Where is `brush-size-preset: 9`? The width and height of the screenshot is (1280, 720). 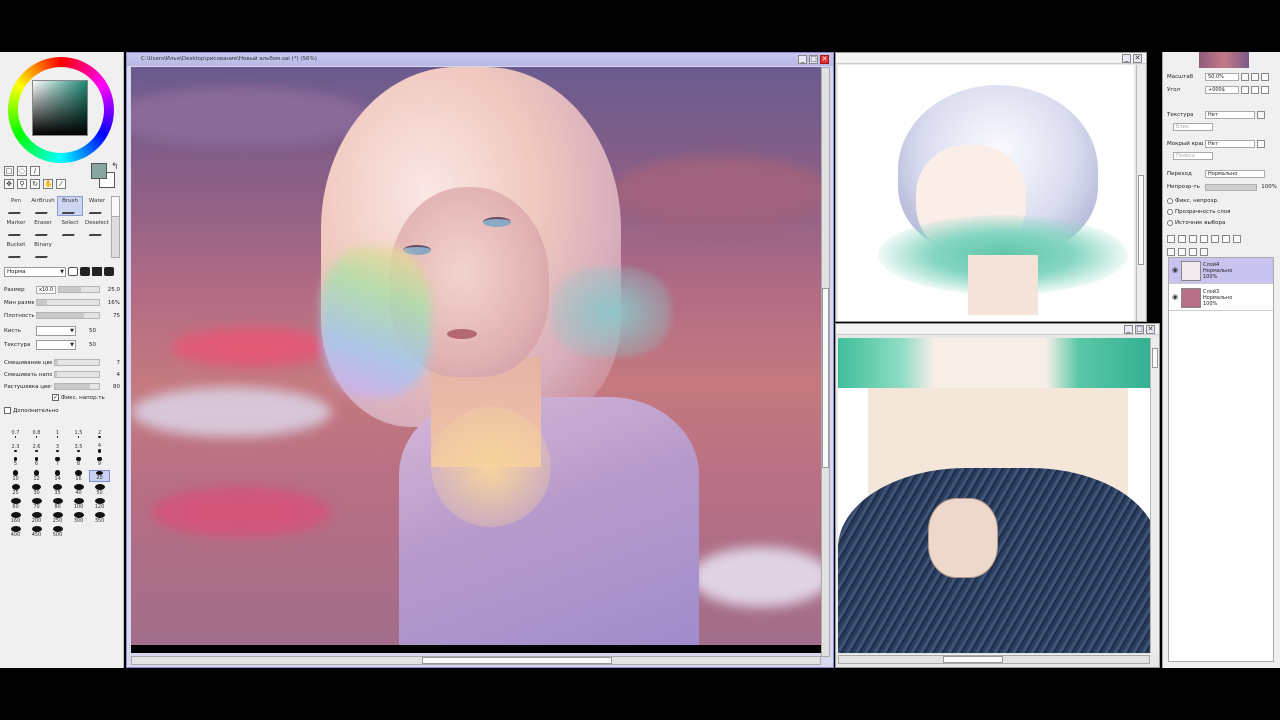
brush-size-preset: 9 is located at coordinates (99, 462).